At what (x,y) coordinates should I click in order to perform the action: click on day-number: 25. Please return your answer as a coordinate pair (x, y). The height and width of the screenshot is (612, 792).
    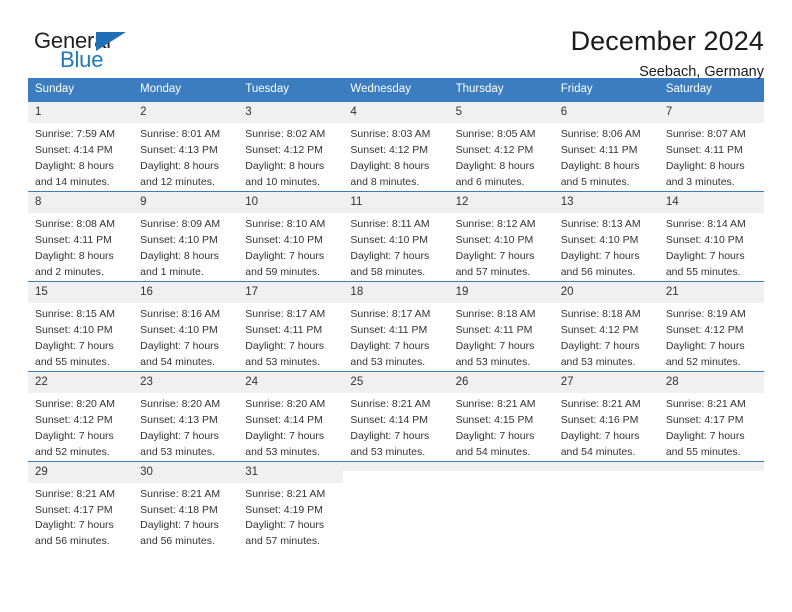
    Looking at the image, I should click on (396, 382).